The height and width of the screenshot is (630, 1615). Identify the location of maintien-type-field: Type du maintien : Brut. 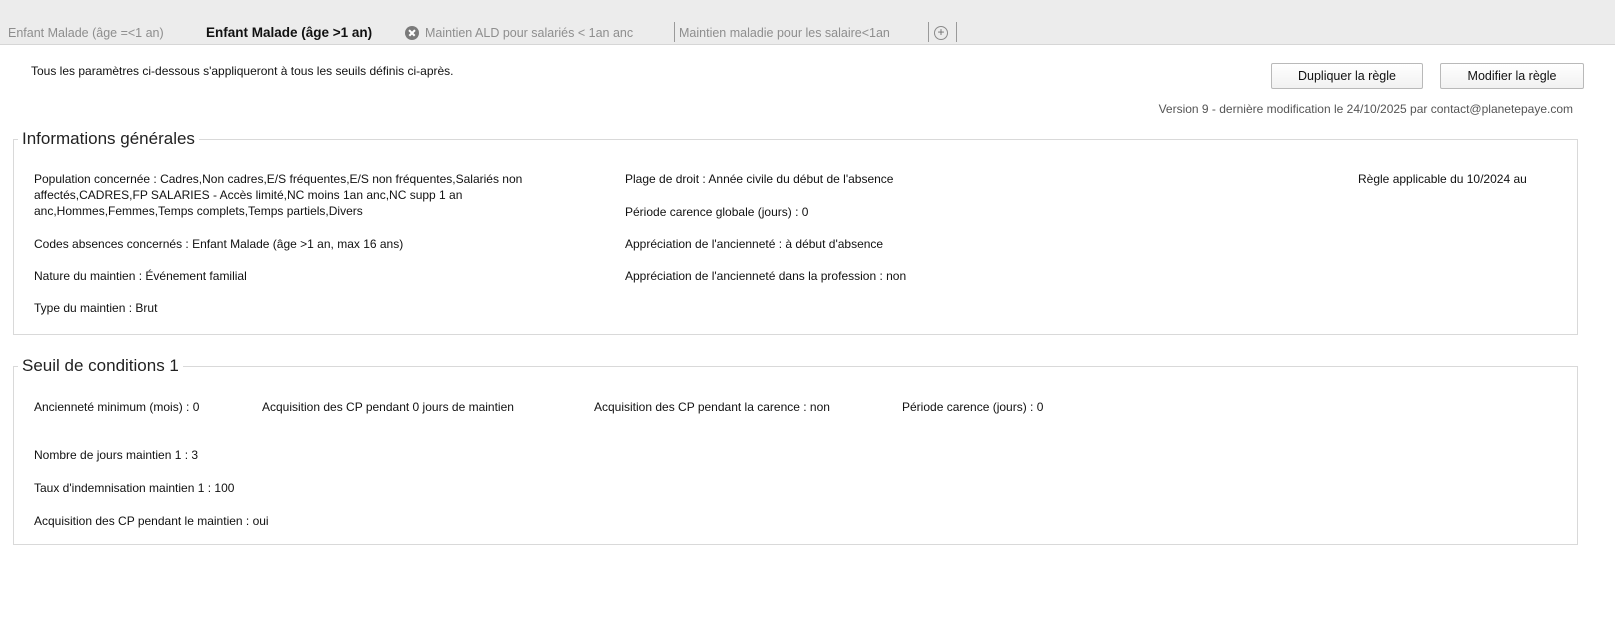
(96, 308).